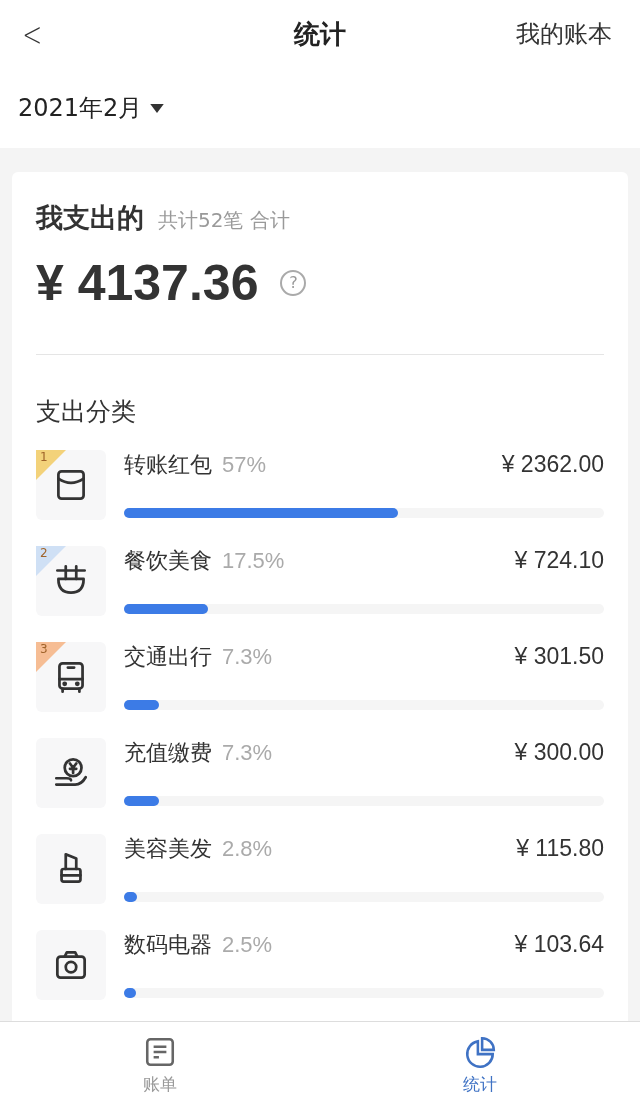 This screenshot has width=640, height=1108. I want to click on rank-number: 2, so click(44, 553).